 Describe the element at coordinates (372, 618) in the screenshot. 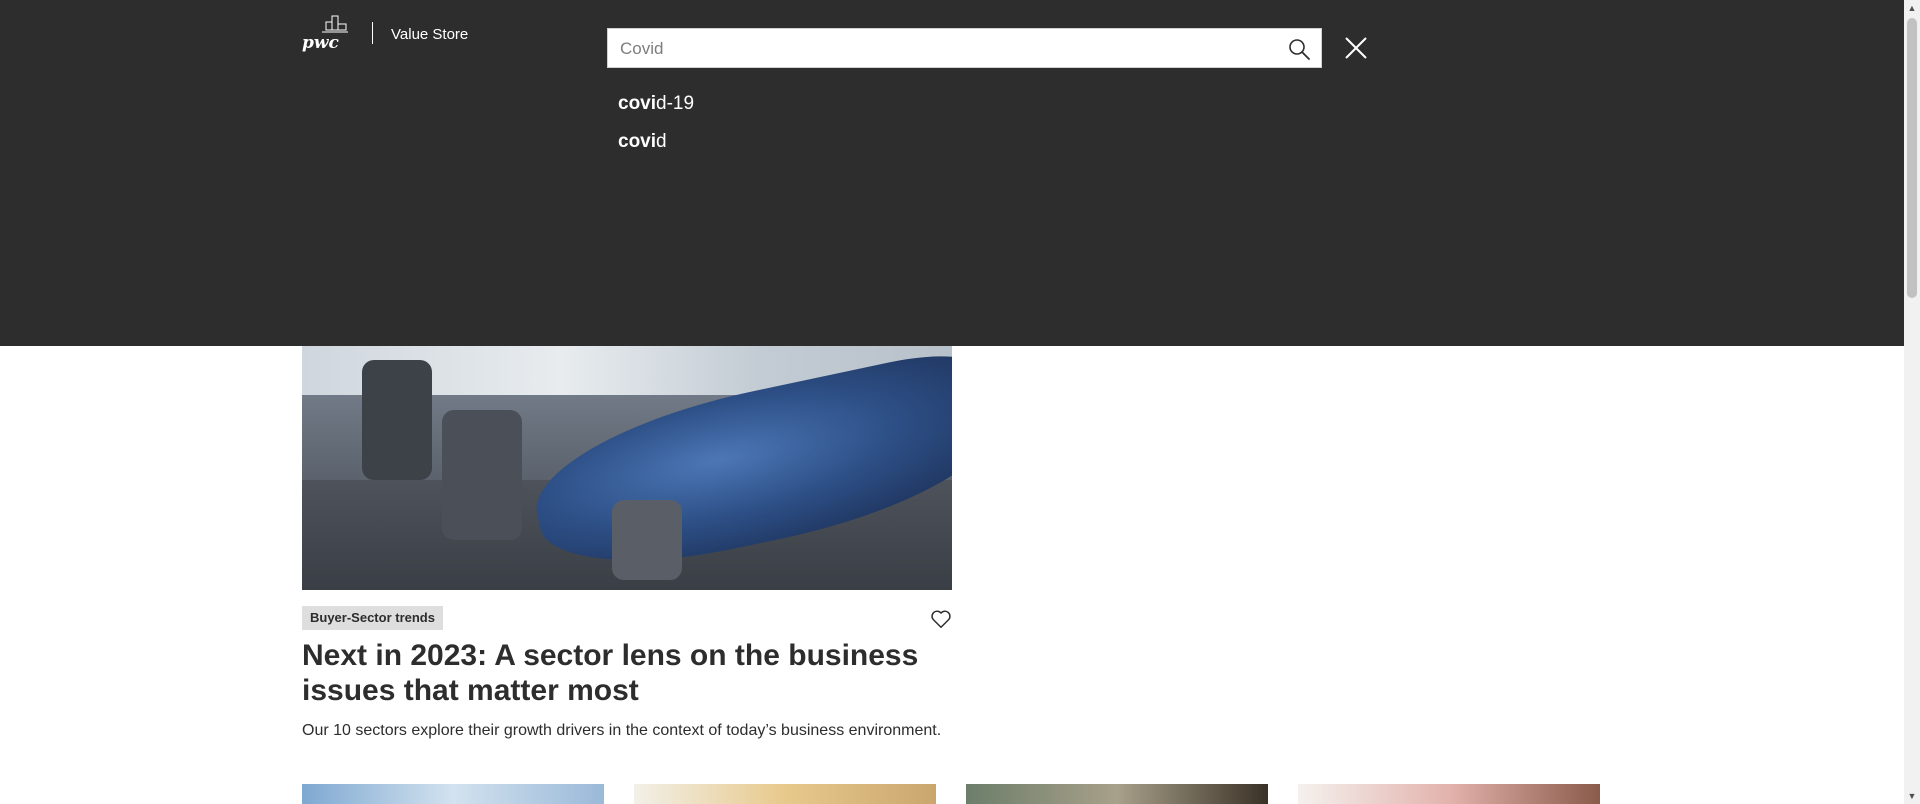

I see `category-tag: Buyer-Sector trends` at that location.